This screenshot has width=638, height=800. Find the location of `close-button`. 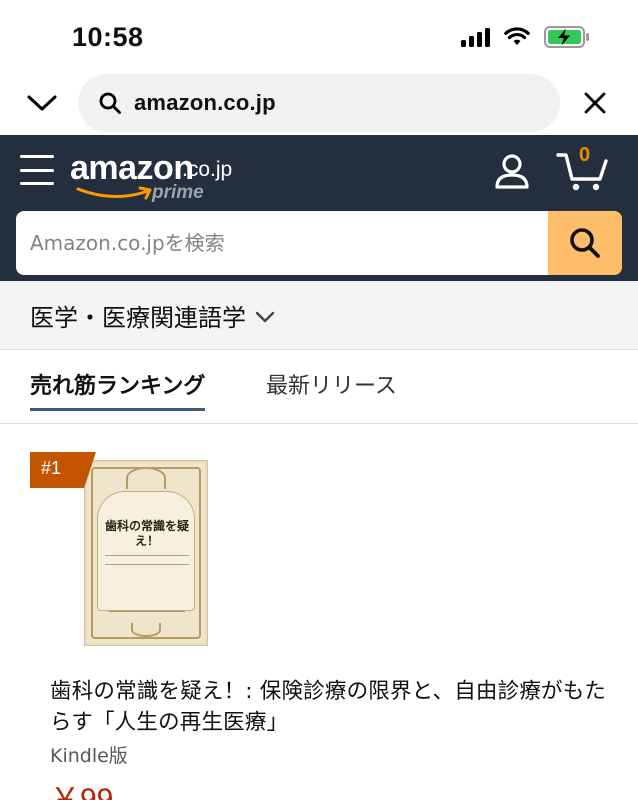

close-button is located at coordinates (595, 103).